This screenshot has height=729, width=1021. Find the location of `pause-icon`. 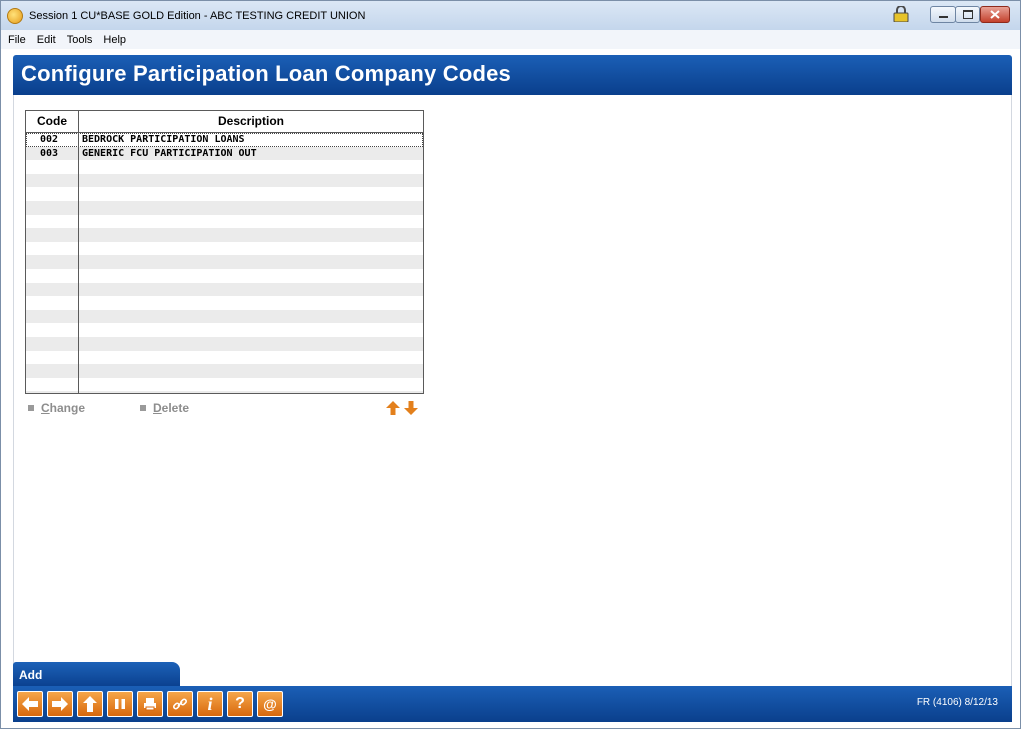

pause-icon is located at coordinates (120, 704).